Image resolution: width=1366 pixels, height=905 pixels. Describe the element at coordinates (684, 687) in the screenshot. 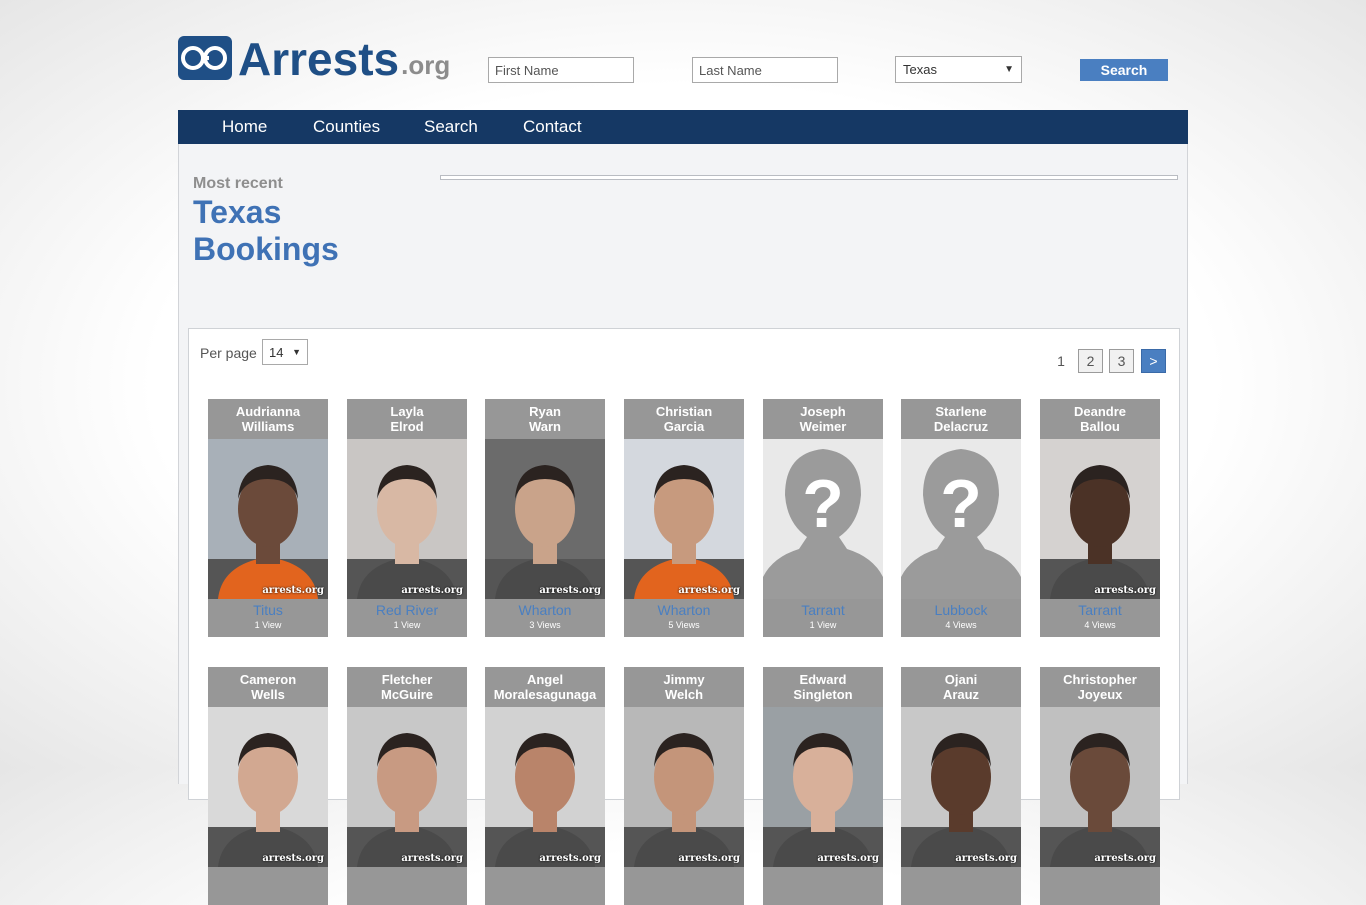

I see `booking-name: Jimmy Welch` at that location.